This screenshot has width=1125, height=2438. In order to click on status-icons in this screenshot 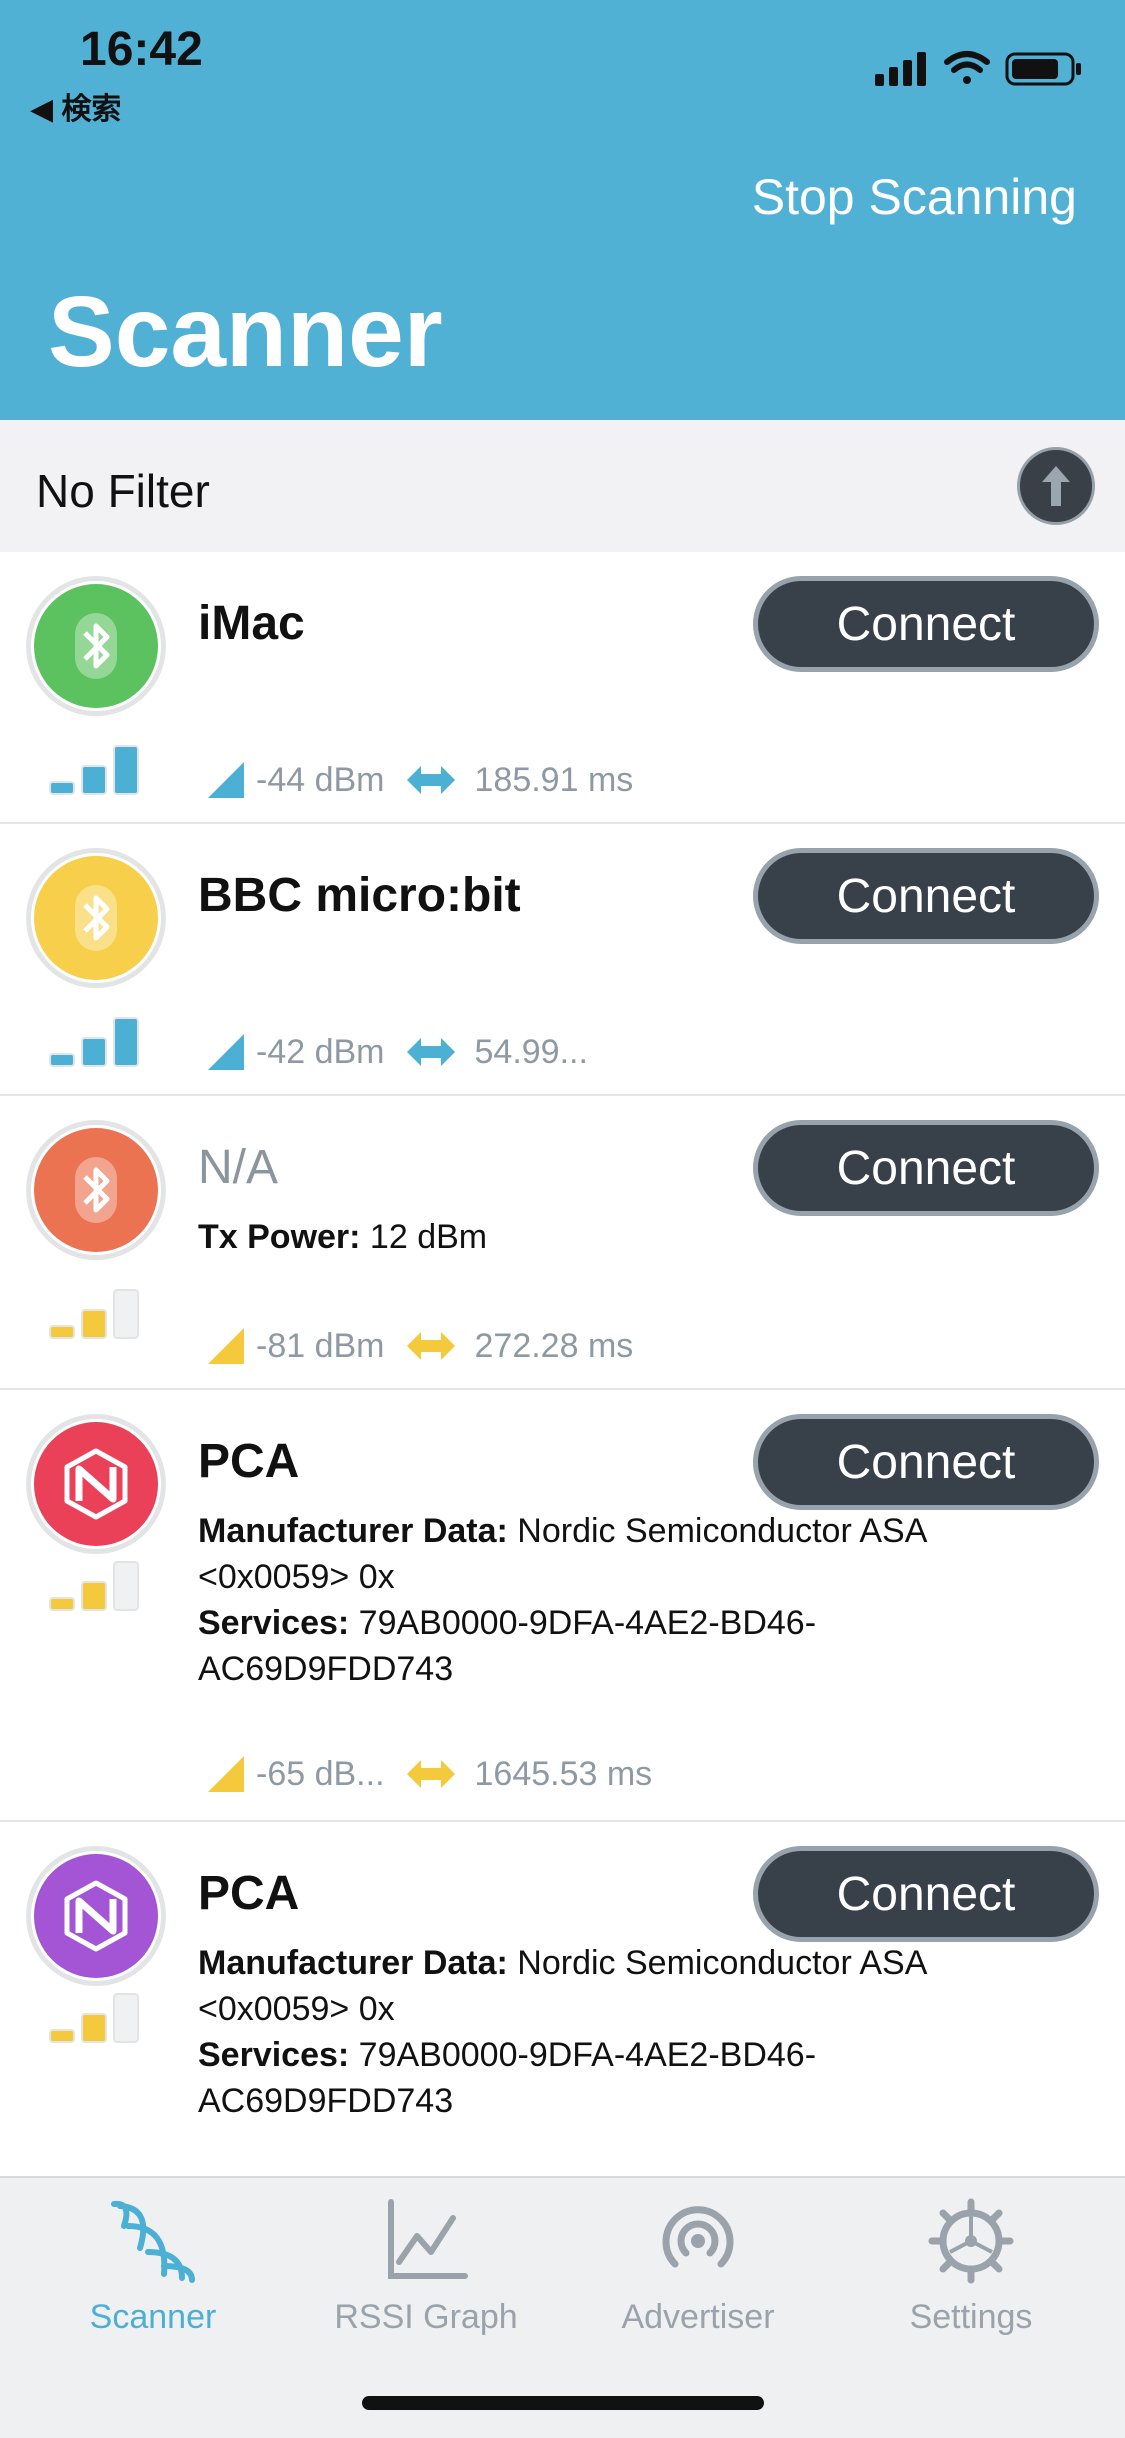, I will do `click(978, 68)`.